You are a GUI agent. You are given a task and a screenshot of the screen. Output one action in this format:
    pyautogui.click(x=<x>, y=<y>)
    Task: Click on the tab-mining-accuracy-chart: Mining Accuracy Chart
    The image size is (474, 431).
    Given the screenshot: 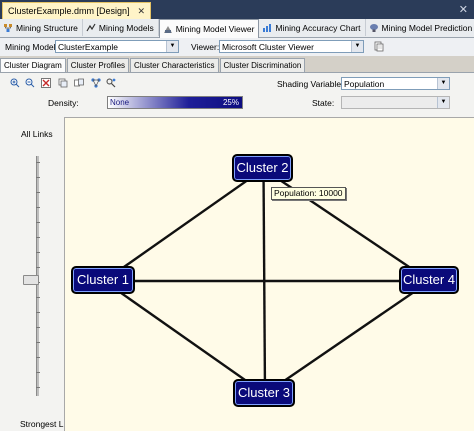 What is the action you would take?
    pyautogui.click(x=312, y=27)
    